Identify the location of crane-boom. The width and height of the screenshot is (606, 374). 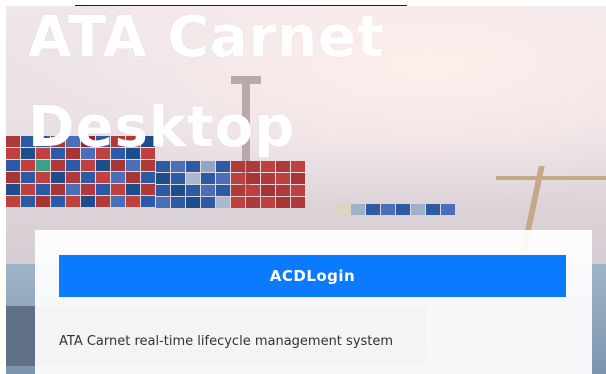
(246, 80).